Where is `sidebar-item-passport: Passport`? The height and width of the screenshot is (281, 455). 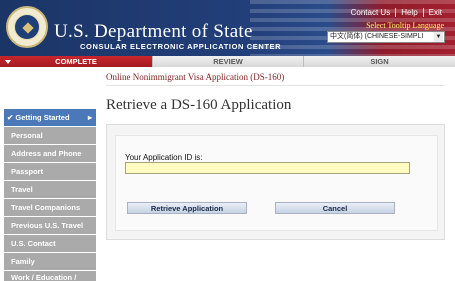
sidebar-item-passport: Passport is located at coordinates (50, 171).